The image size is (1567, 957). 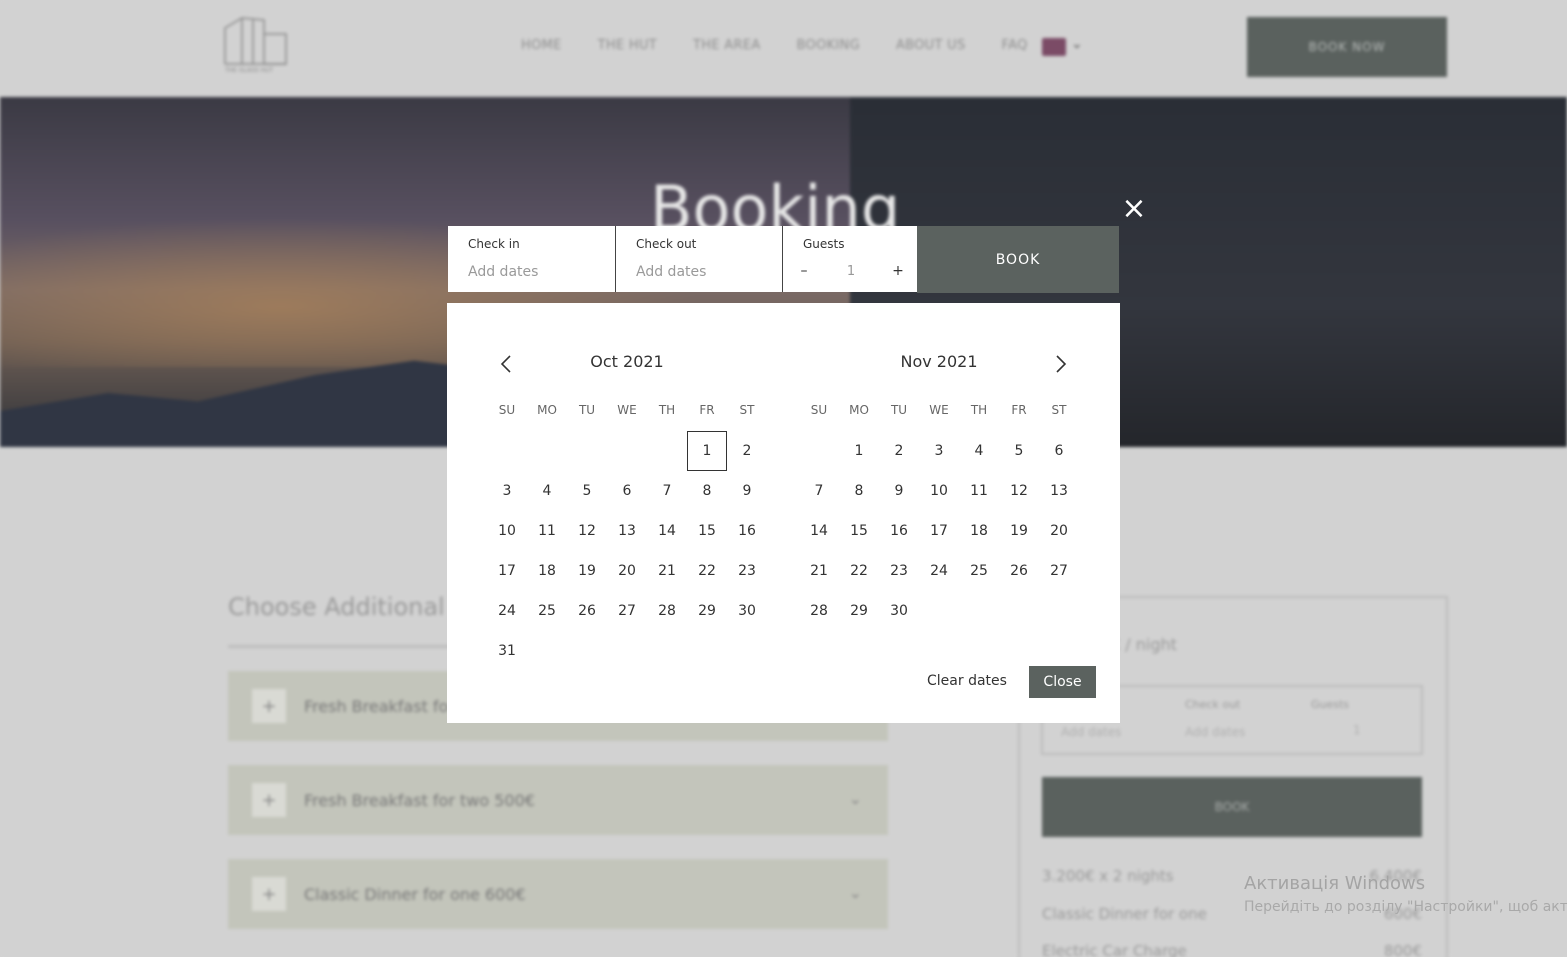 What do you see at coordinates (1015, 45) in the screenshot?
I see `nav-faq: FAQ` at bounding box center [1015, 45].